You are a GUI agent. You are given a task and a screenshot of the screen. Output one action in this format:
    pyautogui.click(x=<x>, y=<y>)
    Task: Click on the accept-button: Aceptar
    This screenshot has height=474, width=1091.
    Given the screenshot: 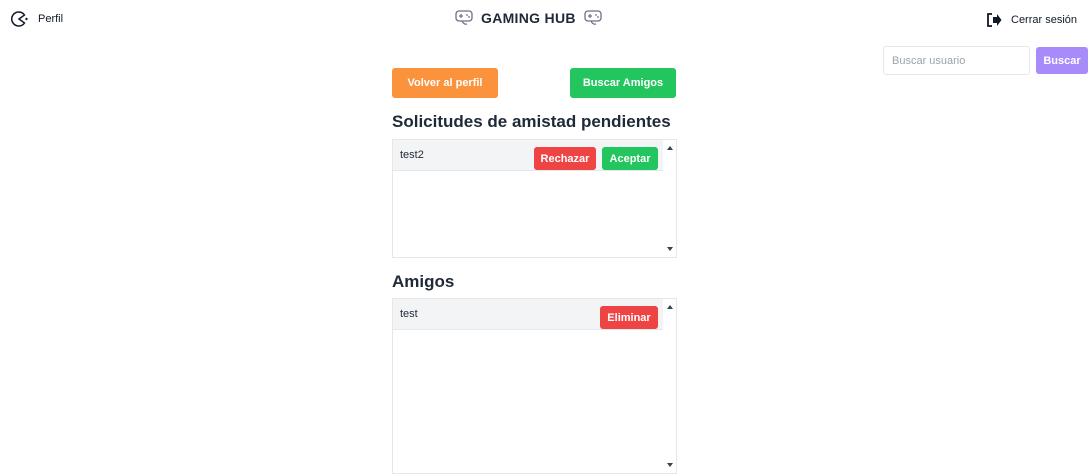 What is the action you would take?
    pyautogui.click(x=630, y=158)
    